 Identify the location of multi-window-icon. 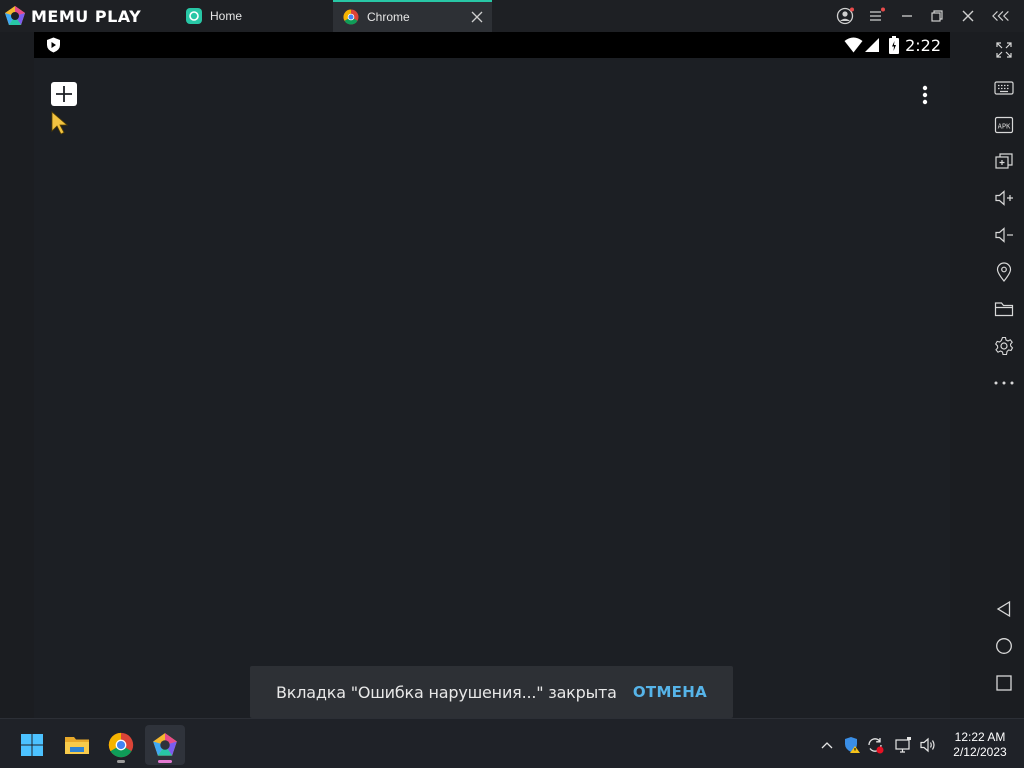
(1004, 161).